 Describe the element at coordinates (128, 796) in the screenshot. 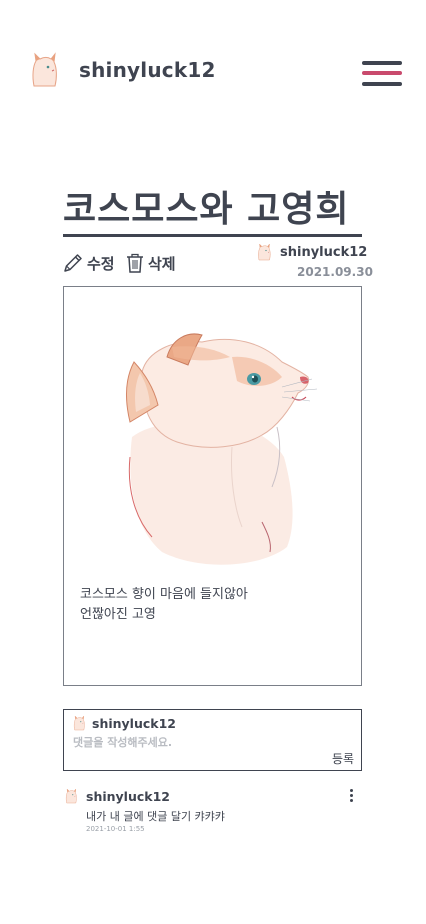

I see `comment-username: shinyluck12` at that location.